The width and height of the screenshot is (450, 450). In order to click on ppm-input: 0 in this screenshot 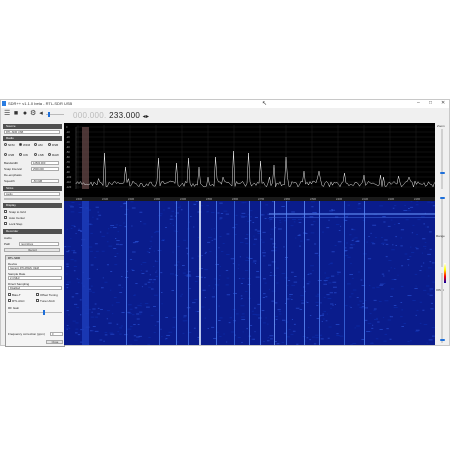, I will do `click(56, 334)`.